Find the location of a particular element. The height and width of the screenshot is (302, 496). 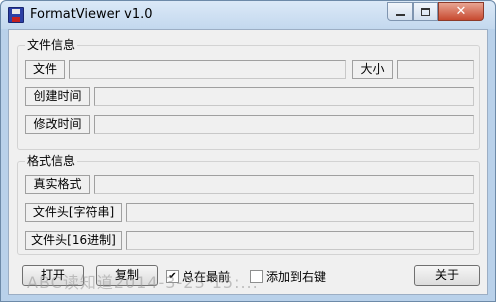

format-info-group-title: 格式信息 is located at coordinates (51, 161).